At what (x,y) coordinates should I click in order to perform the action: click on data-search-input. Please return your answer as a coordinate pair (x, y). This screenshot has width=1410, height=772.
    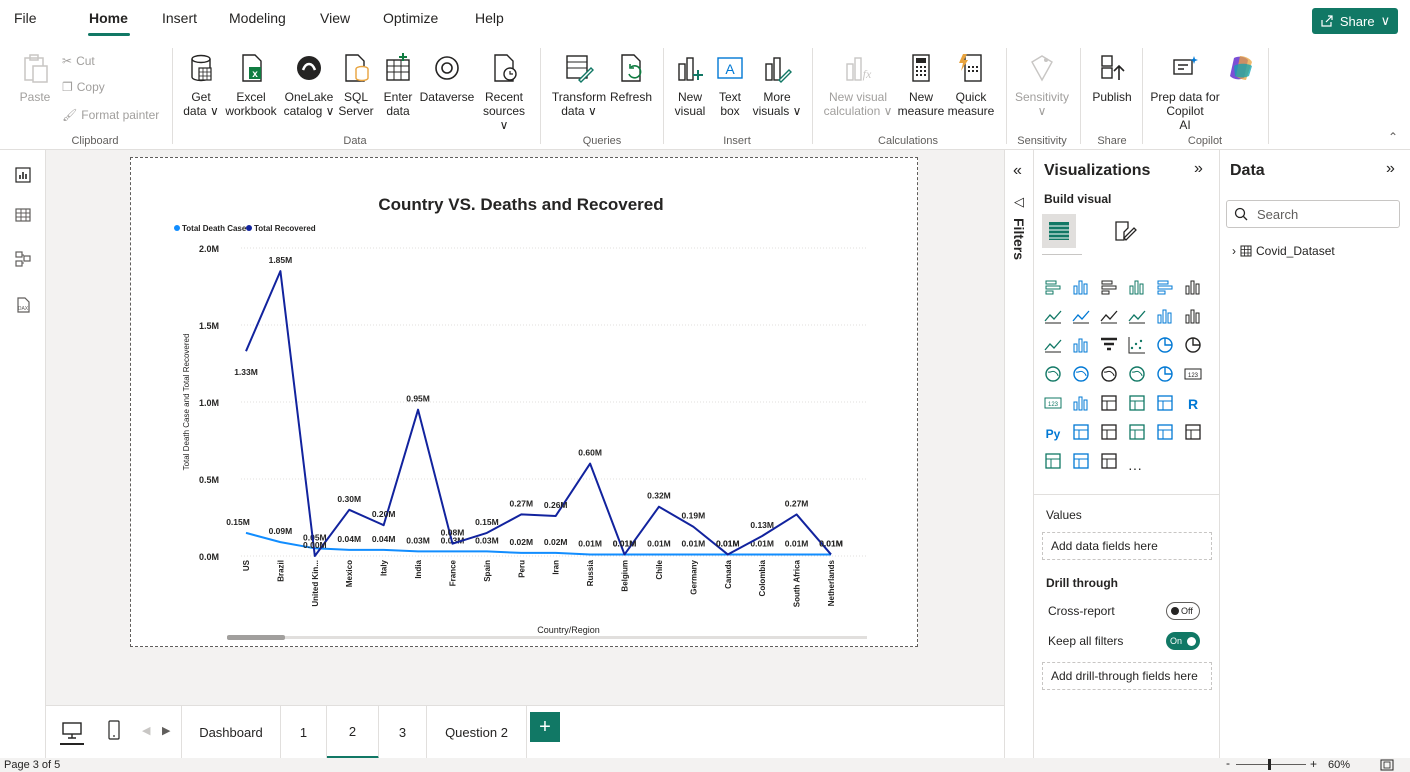
    Looking at the image, I should click on (1313, 214).